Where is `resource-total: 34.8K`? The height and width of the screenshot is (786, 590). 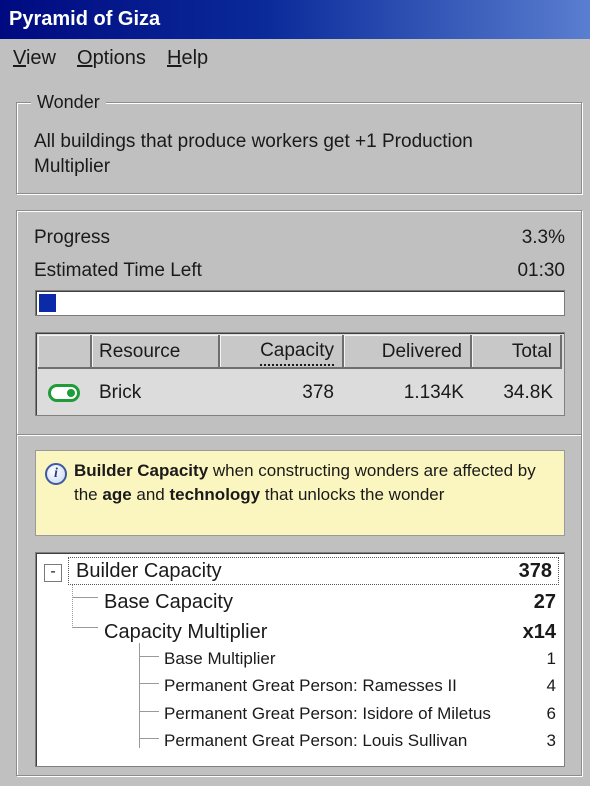
resource-total: 34.8K is located at coordinates (528, 392).